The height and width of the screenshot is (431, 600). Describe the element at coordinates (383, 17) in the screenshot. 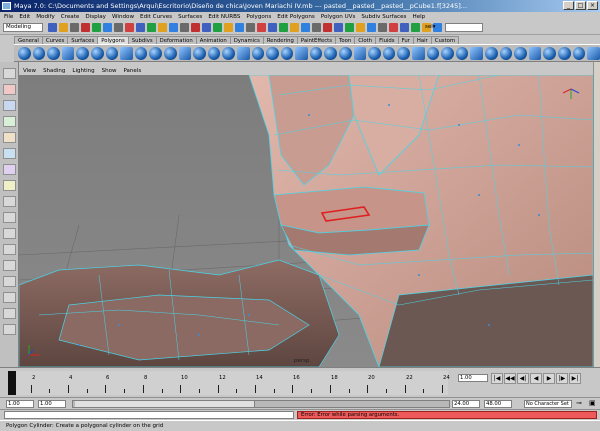

I see `menu-subdiv-surfaces: Subdiv Surfaces` at that location.